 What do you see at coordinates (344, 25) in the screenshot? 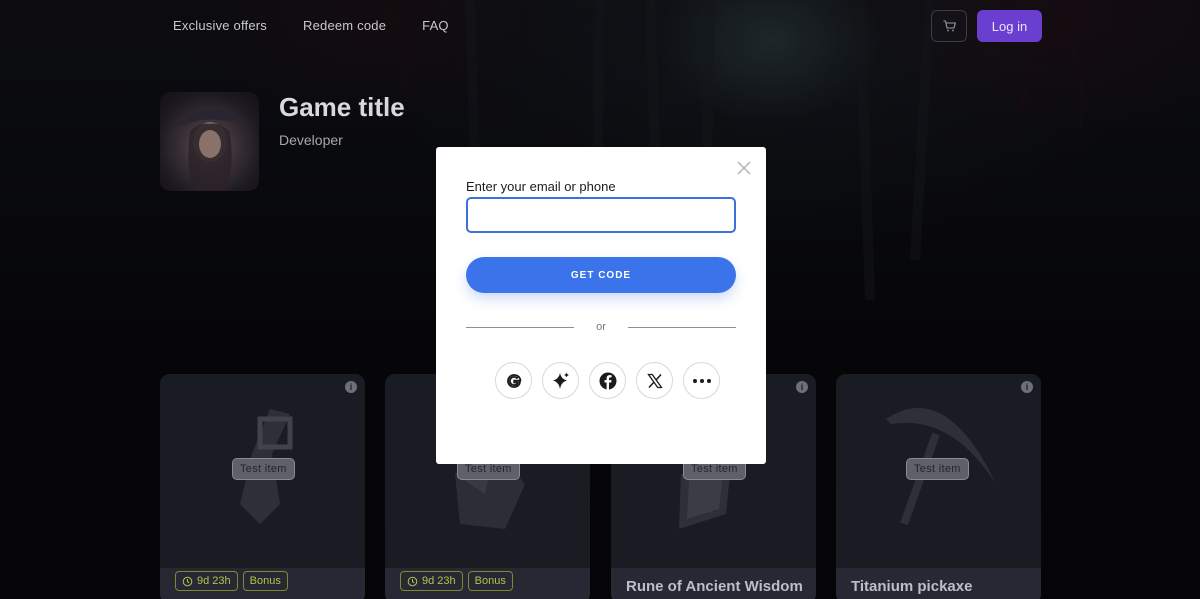
I see `nav-redeem-code: Redeem code` at bounding box center [344, 25].